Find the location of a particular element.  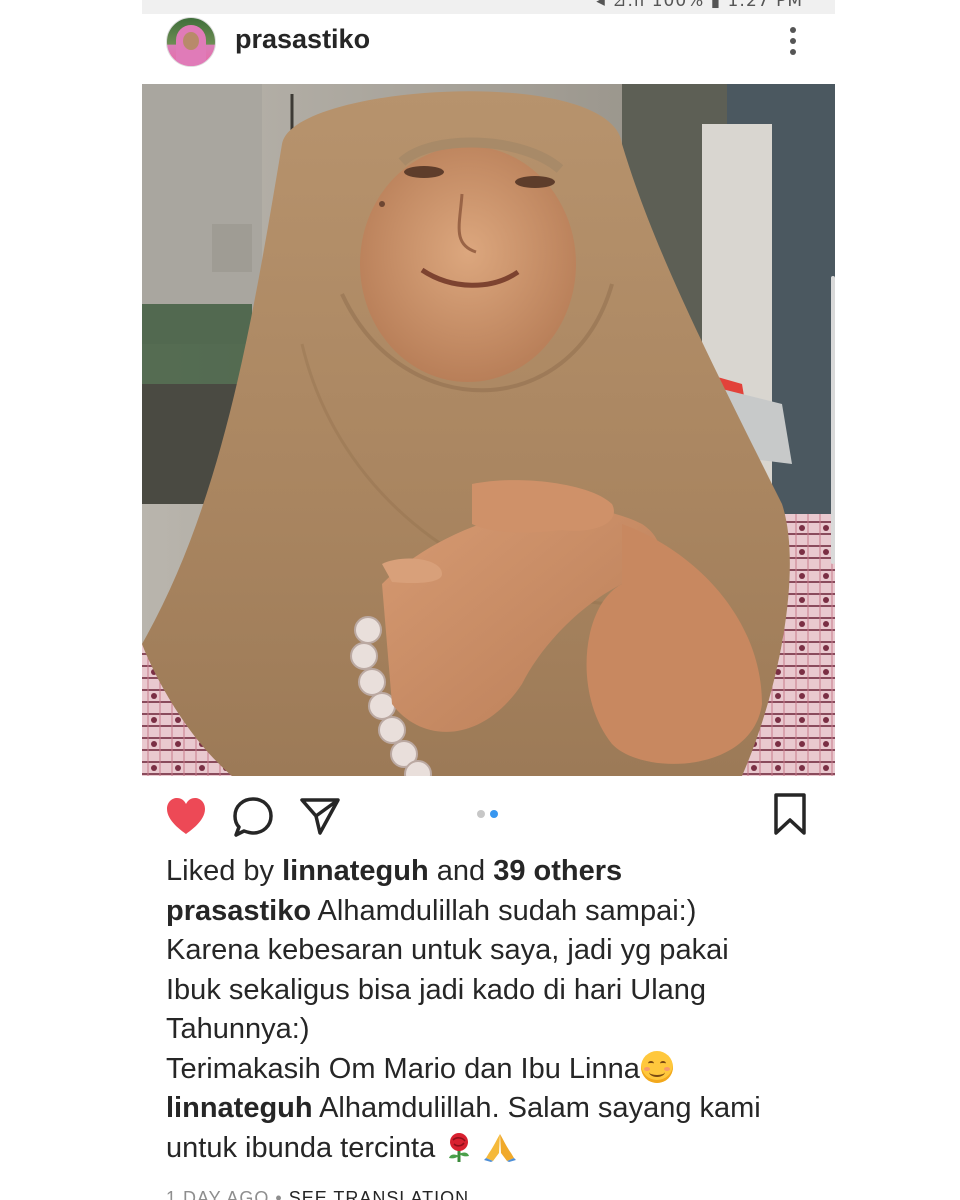

folded-hands-icon is located at coordinates (500, 1147).